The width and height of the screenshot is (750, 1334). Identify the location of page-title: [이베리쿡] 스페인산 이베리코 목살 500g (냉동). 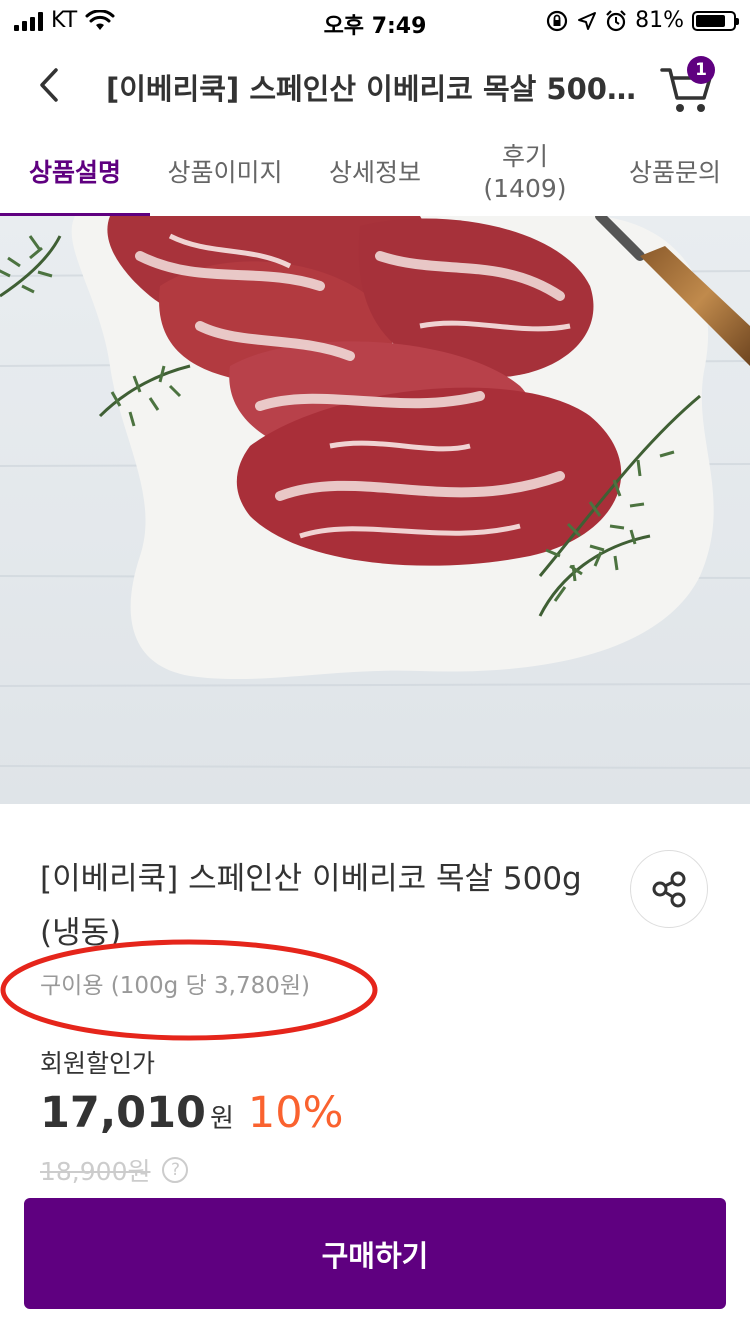
(373, 89).